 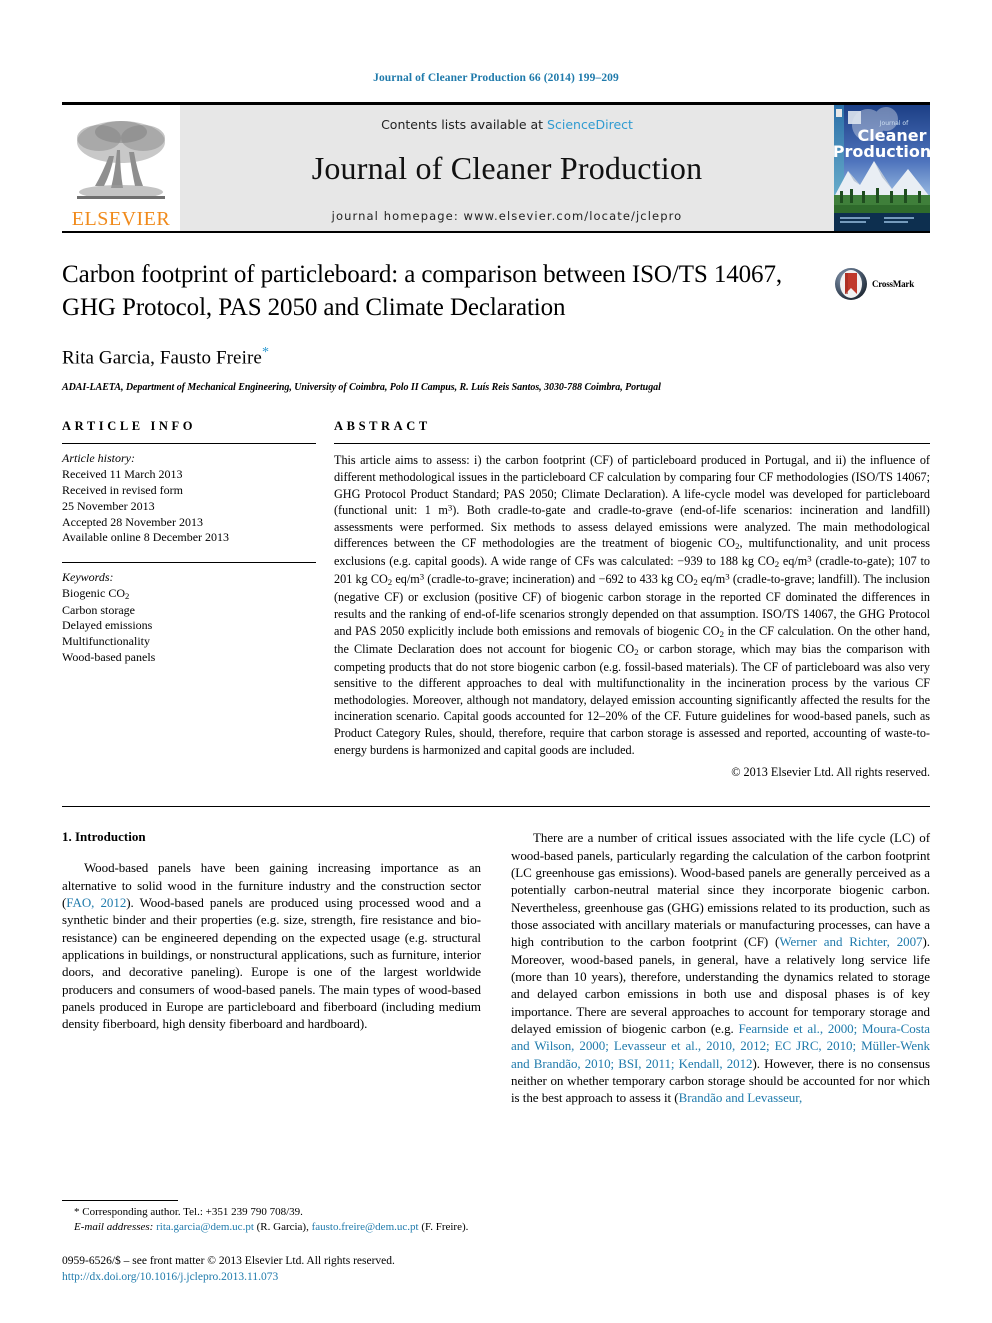 What do you see at coordinates (109, 657) in the screenshot?
I see `keyword-item: Wood-based panels` at bounding box center [109, 657].